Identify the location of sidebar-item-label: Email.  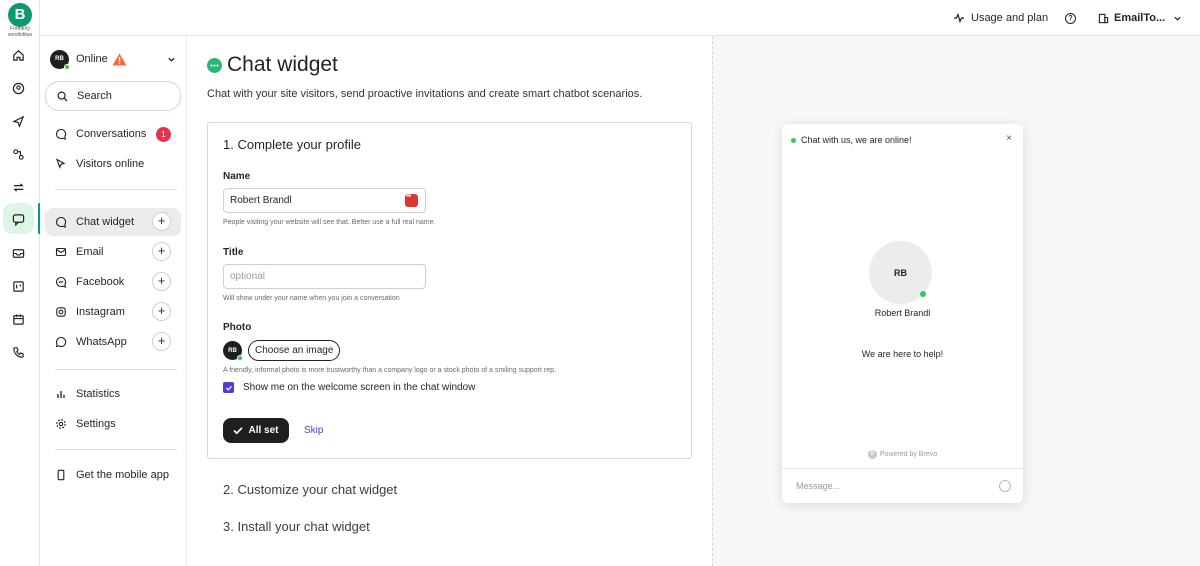
(90, 252).